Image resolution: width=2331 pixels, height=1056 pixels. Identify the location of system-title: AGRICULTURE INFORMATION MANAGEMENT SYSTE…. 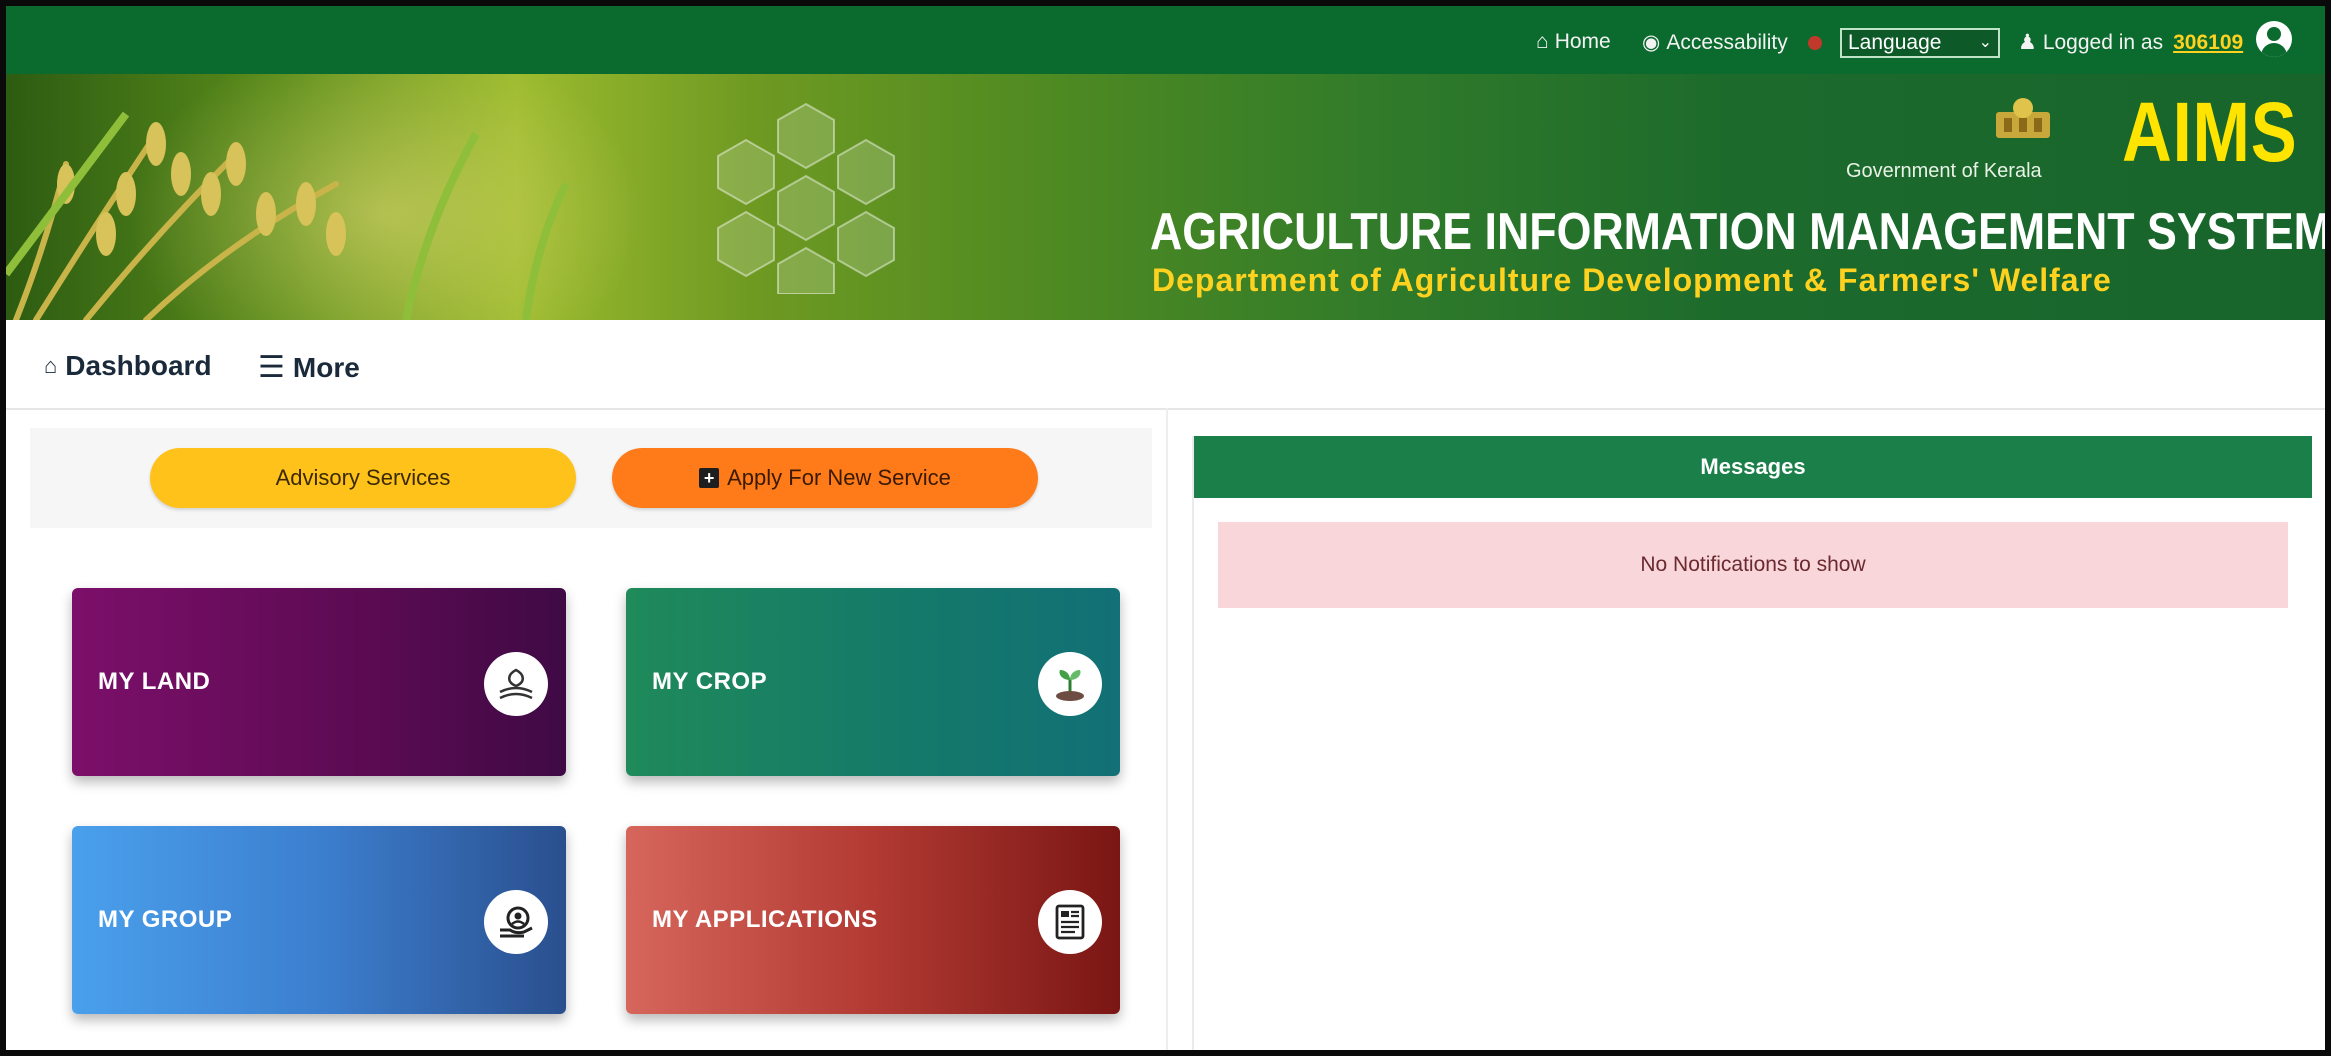
(1737, 232).